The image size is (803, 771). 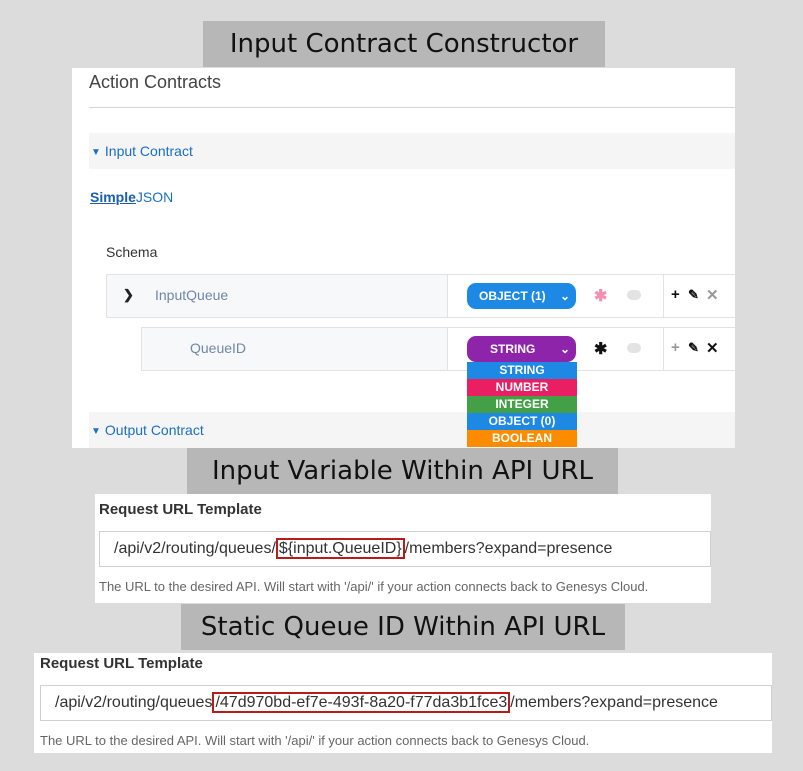 What do you see at coordinates (522, 387) in the screenshot?
I see `type-option-number: NUMBER` at bounding box center [522, 387].